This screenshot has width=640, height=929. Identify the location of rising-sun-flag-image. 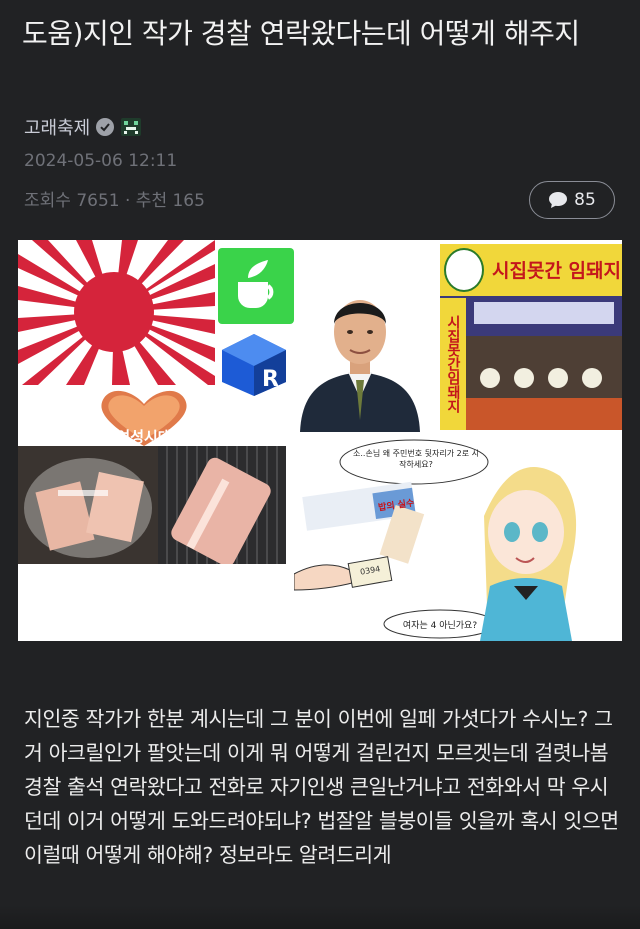
(116, 312).